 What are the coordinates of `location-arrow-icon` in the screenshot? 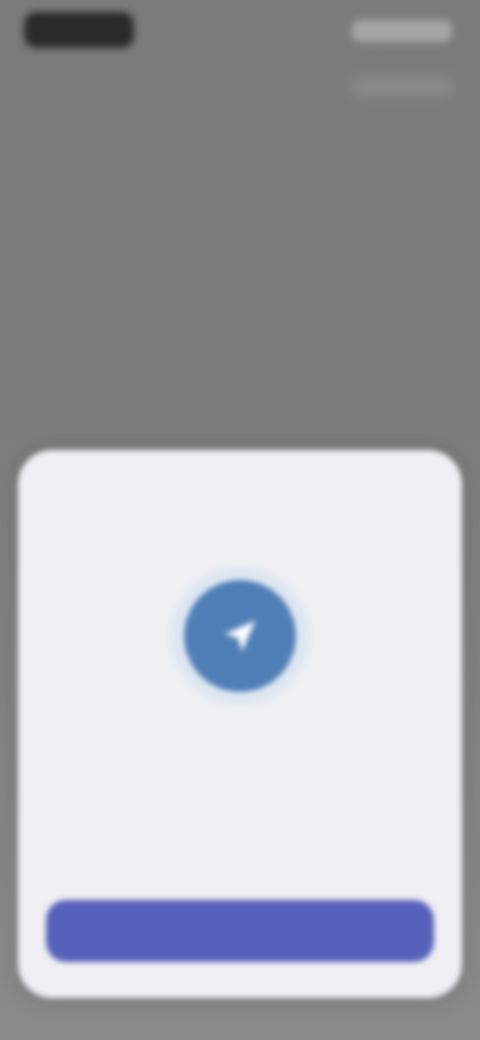 It's located at (240, 636).